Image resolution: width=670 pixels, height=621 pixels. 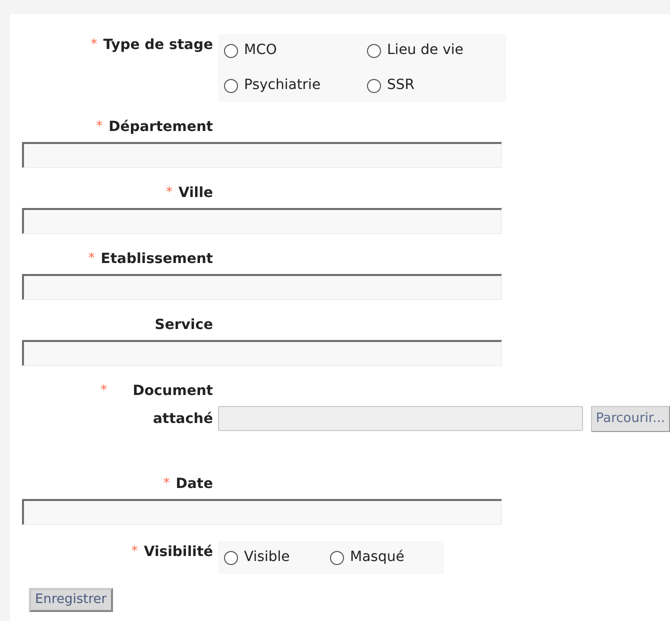 What do you see at coordinates (172, 405) in the screenshot?
I see `field-label: Document attaché` at bounding box center [172, 405].